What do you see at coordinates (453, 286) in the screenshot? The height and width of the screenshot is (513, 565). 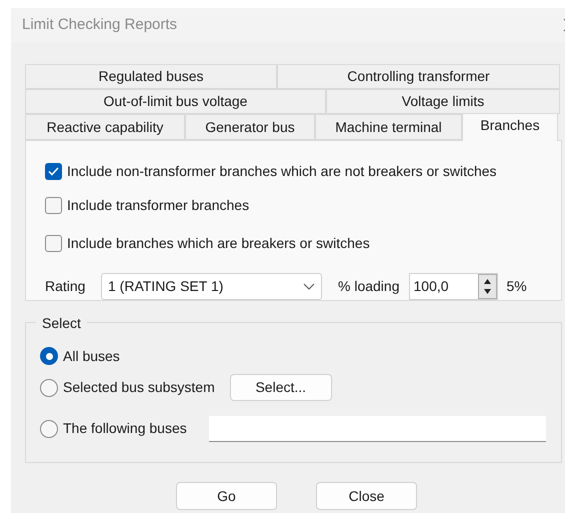 I see `loading-spinbox: 100,0` at bounding box center [453, 286].